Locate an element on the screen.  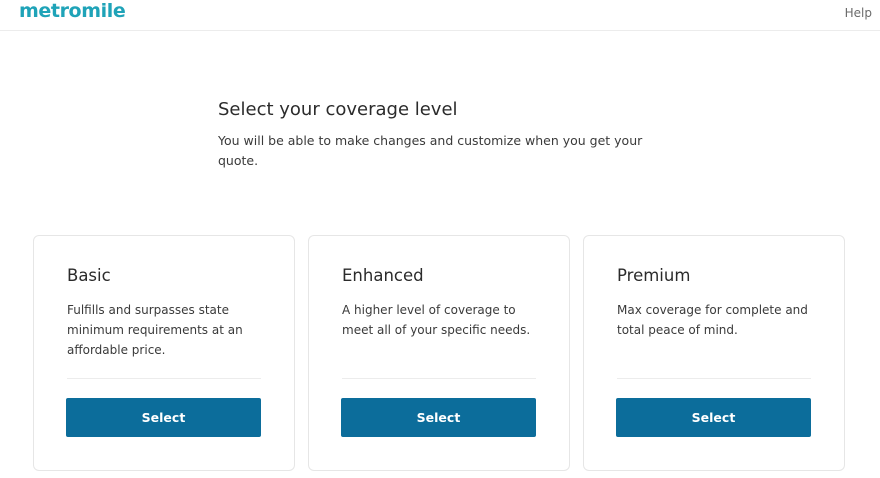
select-enhanced-button: Select is located at coordinates (438, 417).